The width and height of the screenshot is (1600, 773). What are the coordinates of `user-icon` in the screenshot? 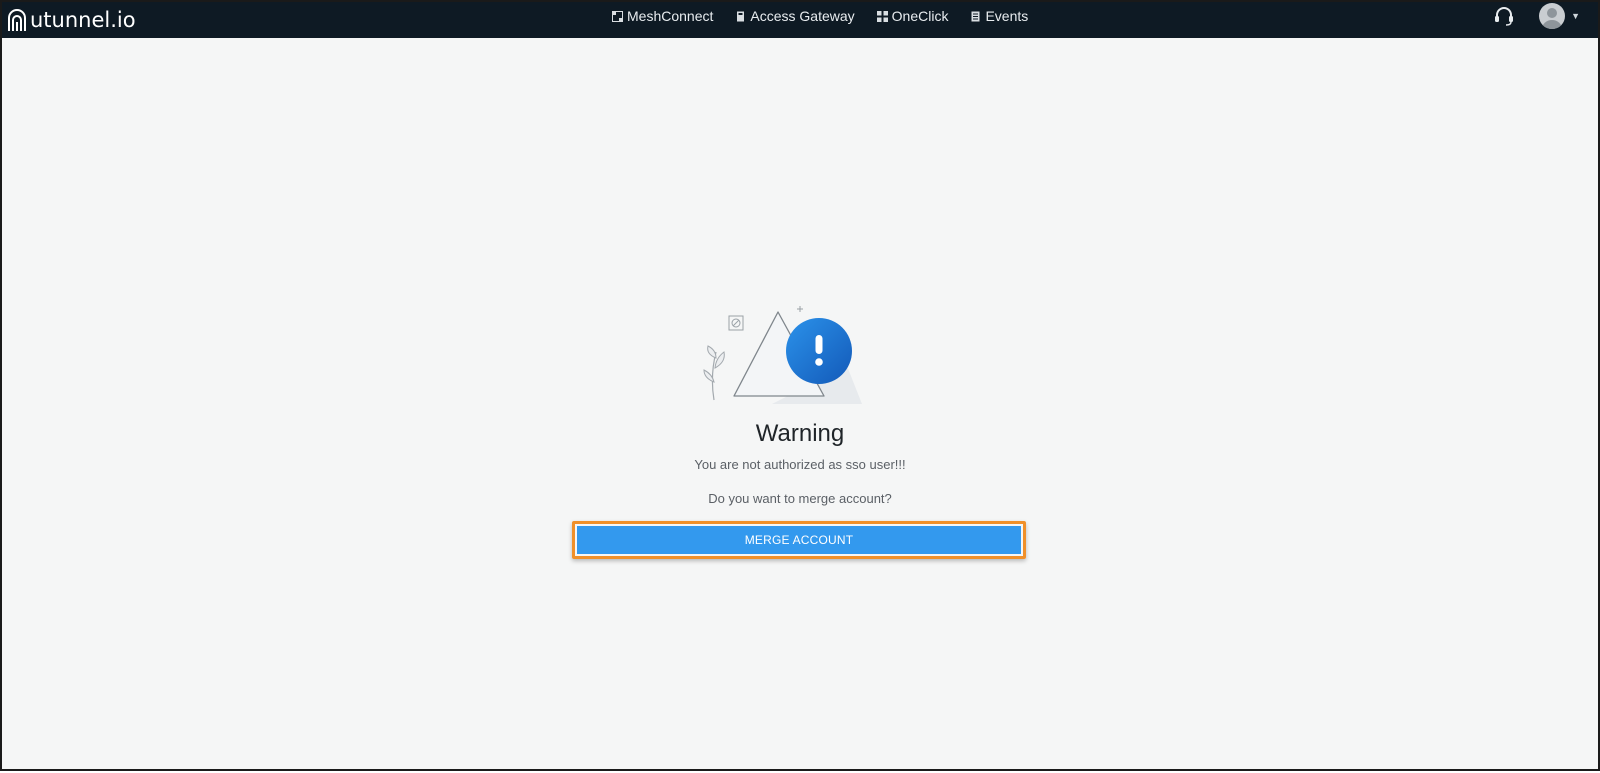 It's located at (1552, 18).